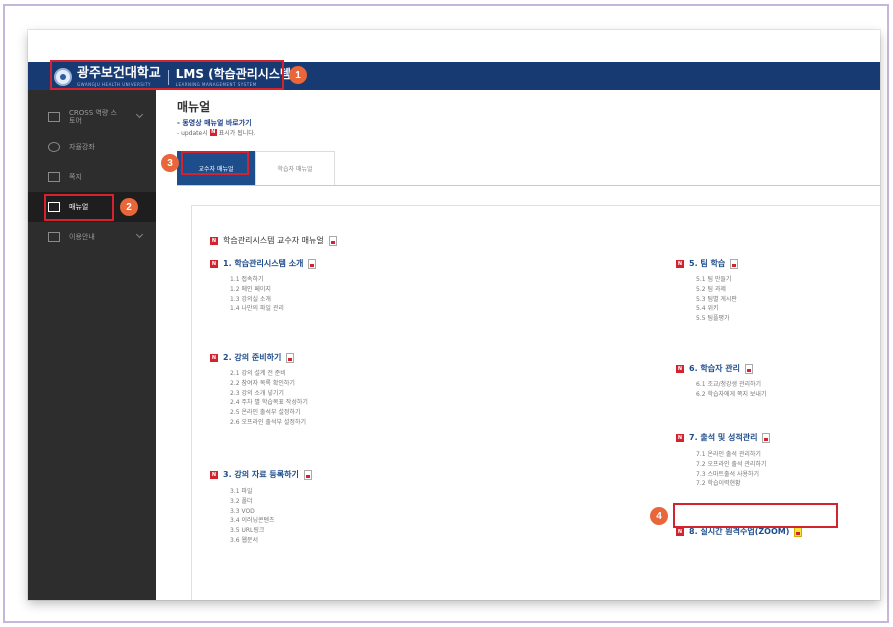 The width and height of the screenshot is (893, 627). Describe the element at coordinates (170, 163) in the screenshot. I see `callout-badge-3: 3` at that location.